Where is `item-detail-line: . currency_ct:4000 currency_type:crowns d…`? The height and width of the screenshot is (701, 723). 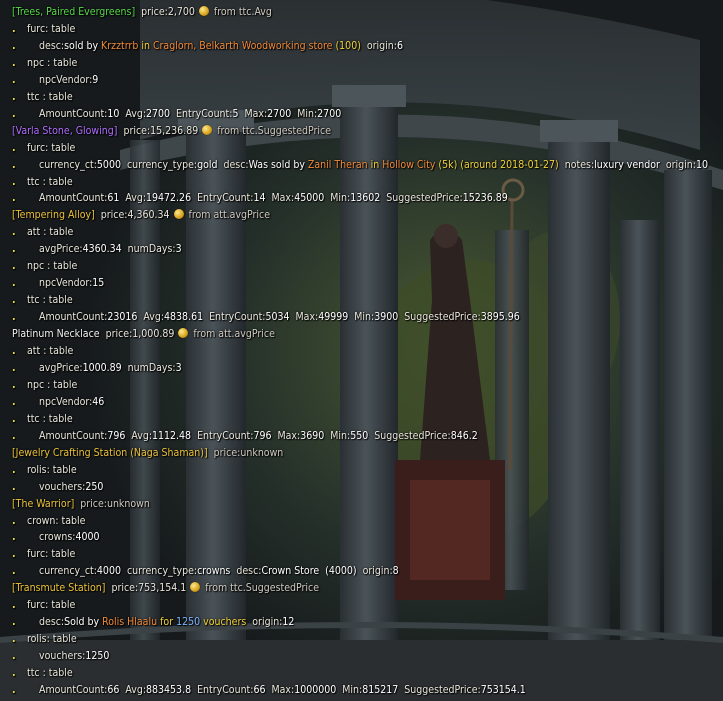 item-detail-line: . currency_ct:4000 currency_type:crowns d… is located at coordinates (361, 571).